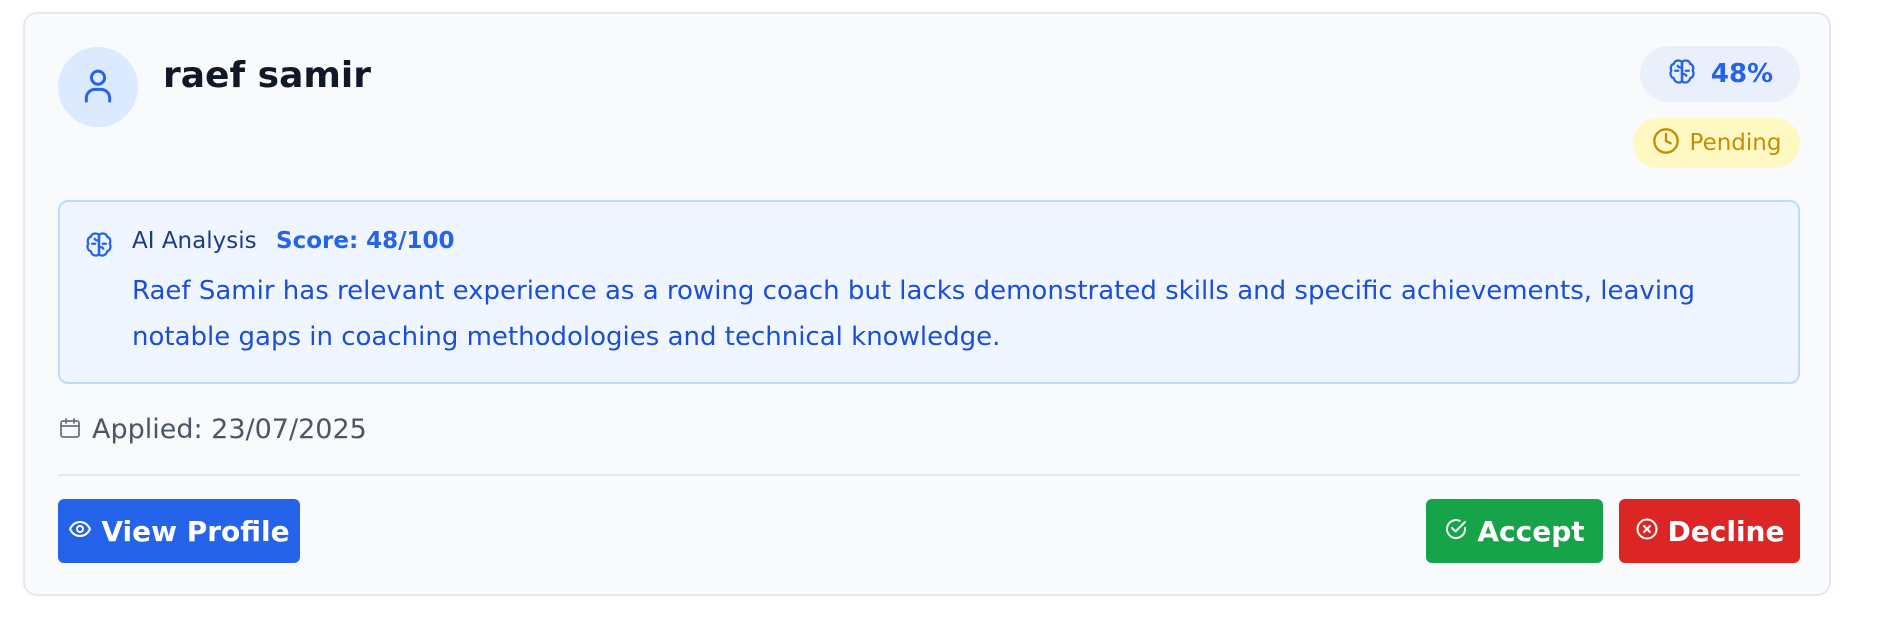 The width and height of the screenshot is (1895, 635). What do you see at coordinates (365, 241) in the screenshot?
I see `ai-score: Score: 48/100` at bounding box center [365, 241].